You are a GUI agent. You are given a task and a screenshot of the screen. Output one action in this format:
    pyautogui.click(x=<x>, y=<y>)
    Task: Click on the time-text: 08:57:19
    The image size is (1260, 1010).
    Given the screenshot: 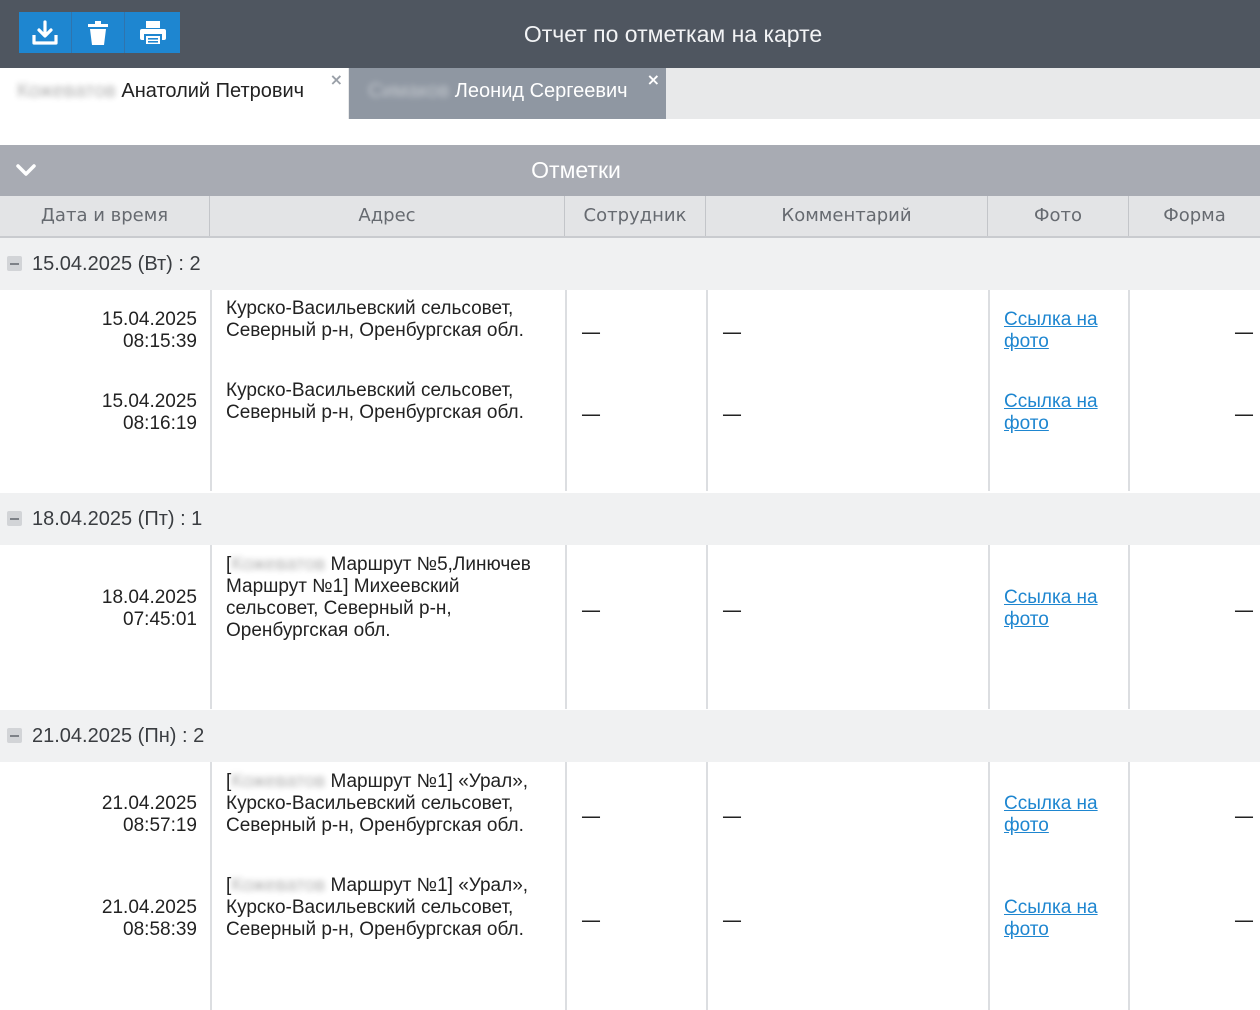 What is the action you would take?
    pyautogui.click(x=160, y=825)
    